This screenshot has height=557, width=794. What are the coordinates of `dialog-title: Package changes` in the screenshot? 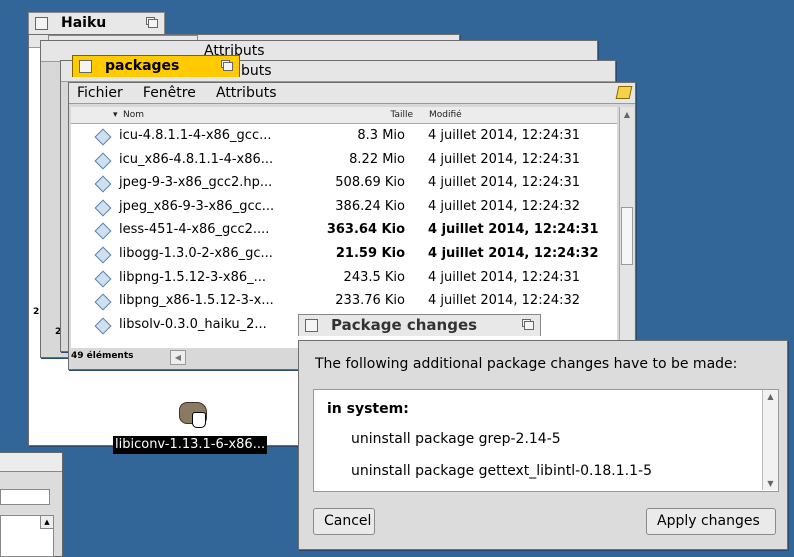 It's located at (404, 325).